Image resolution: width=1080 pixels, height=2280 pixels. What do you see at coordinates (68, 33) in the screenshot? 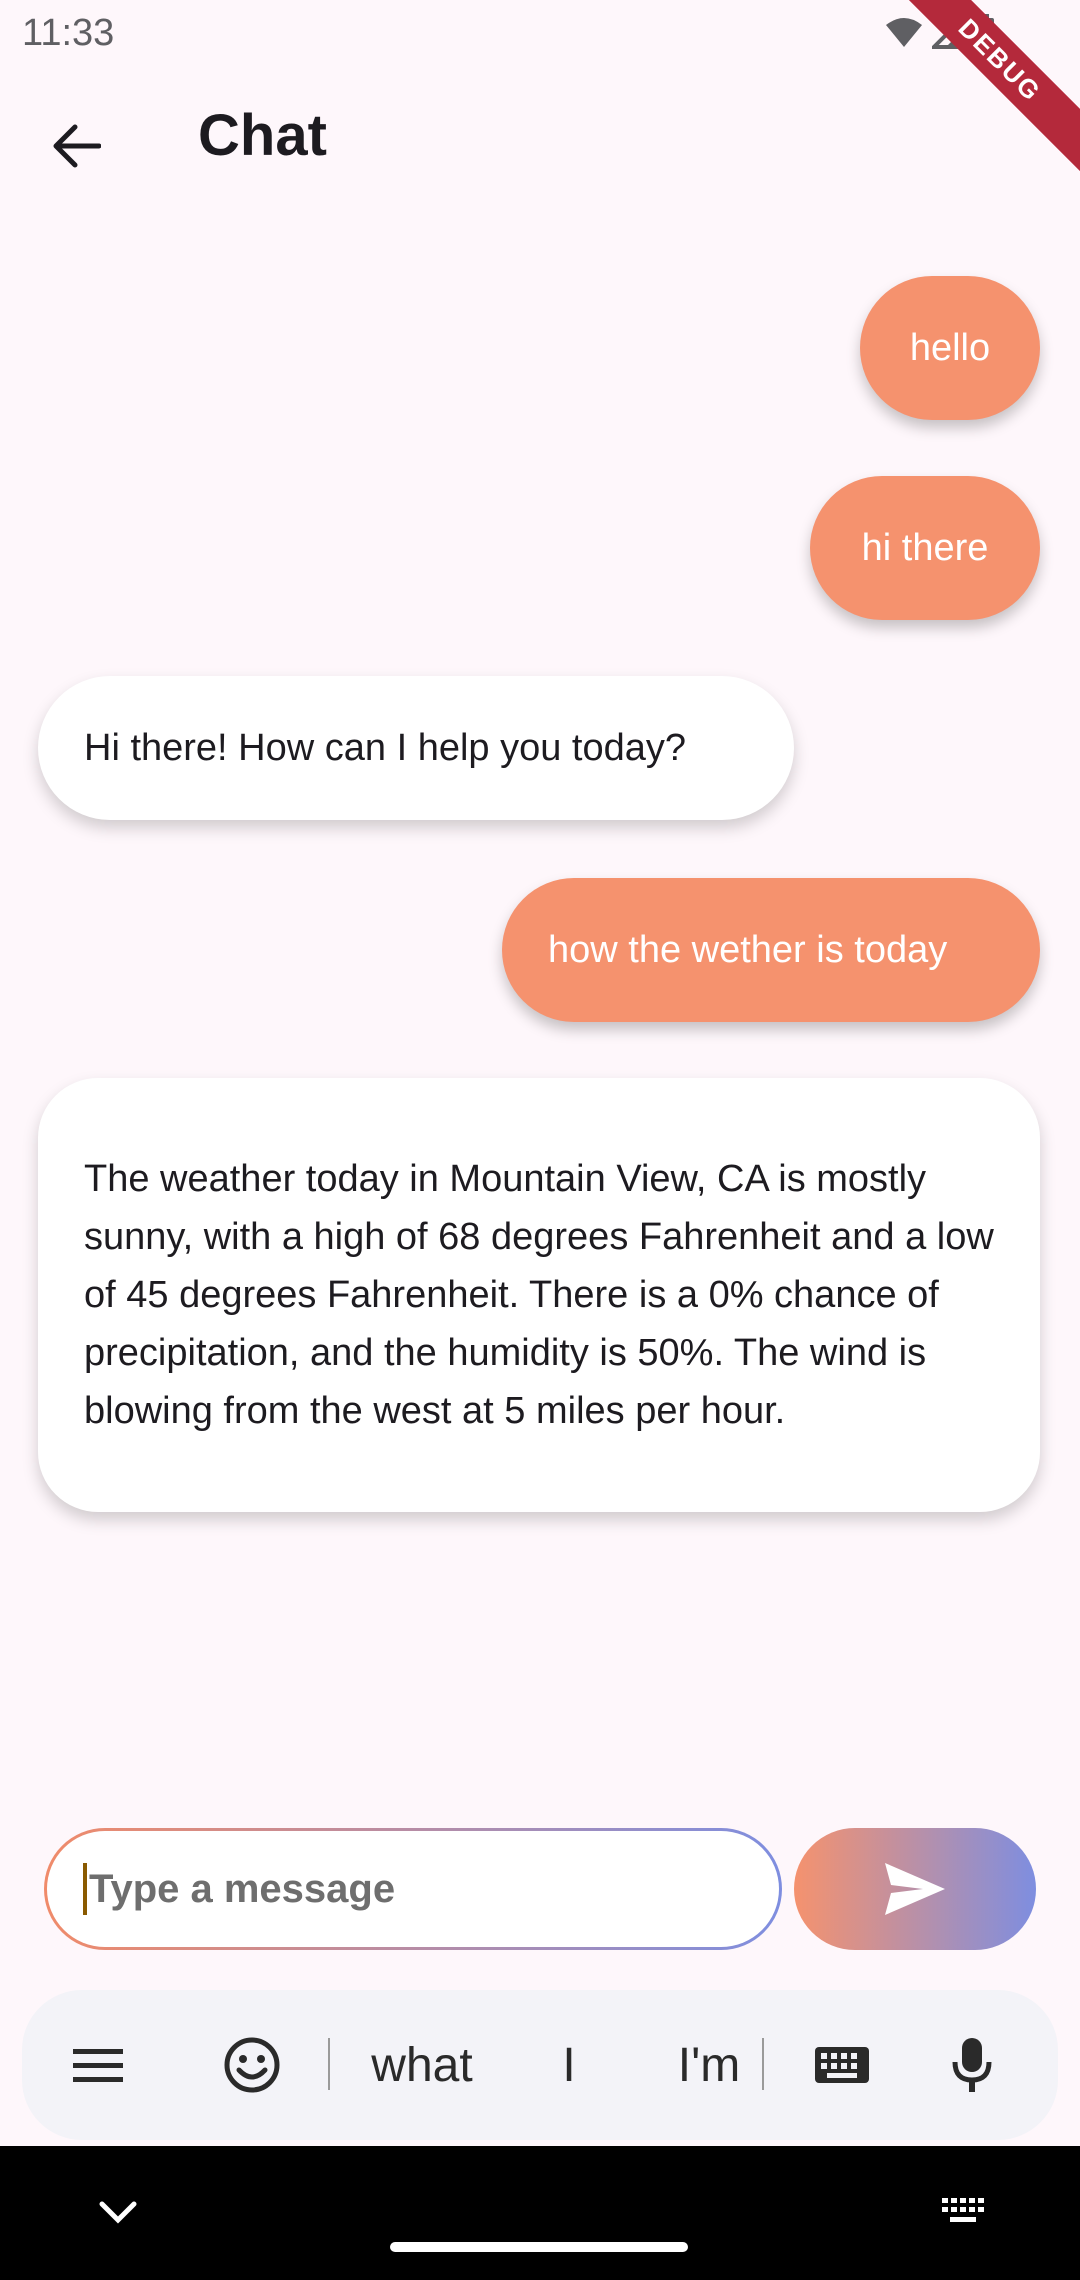
I see `status-time: 11:33` at bounding box center [68, 33].